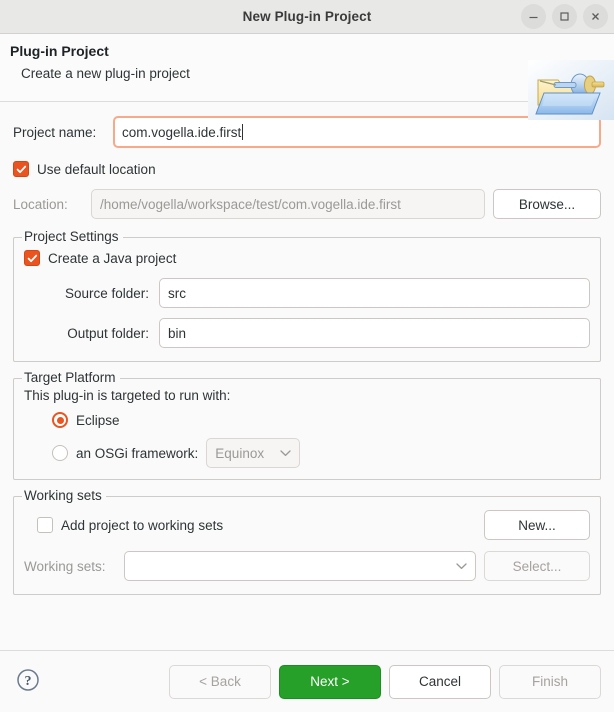  Describe the element at coordinates (106, 293) in the screenshot. I see `source-folder-label: Source folder:` at that location.